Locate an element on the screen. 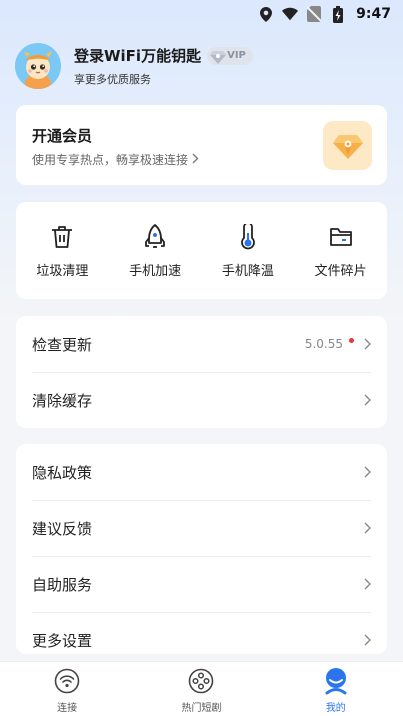 This screenshot has height=716, width=403. profile-header: 登录WiFi万能钥匙 VIP 享更多优质服务 is located at coordinates (201, 66).